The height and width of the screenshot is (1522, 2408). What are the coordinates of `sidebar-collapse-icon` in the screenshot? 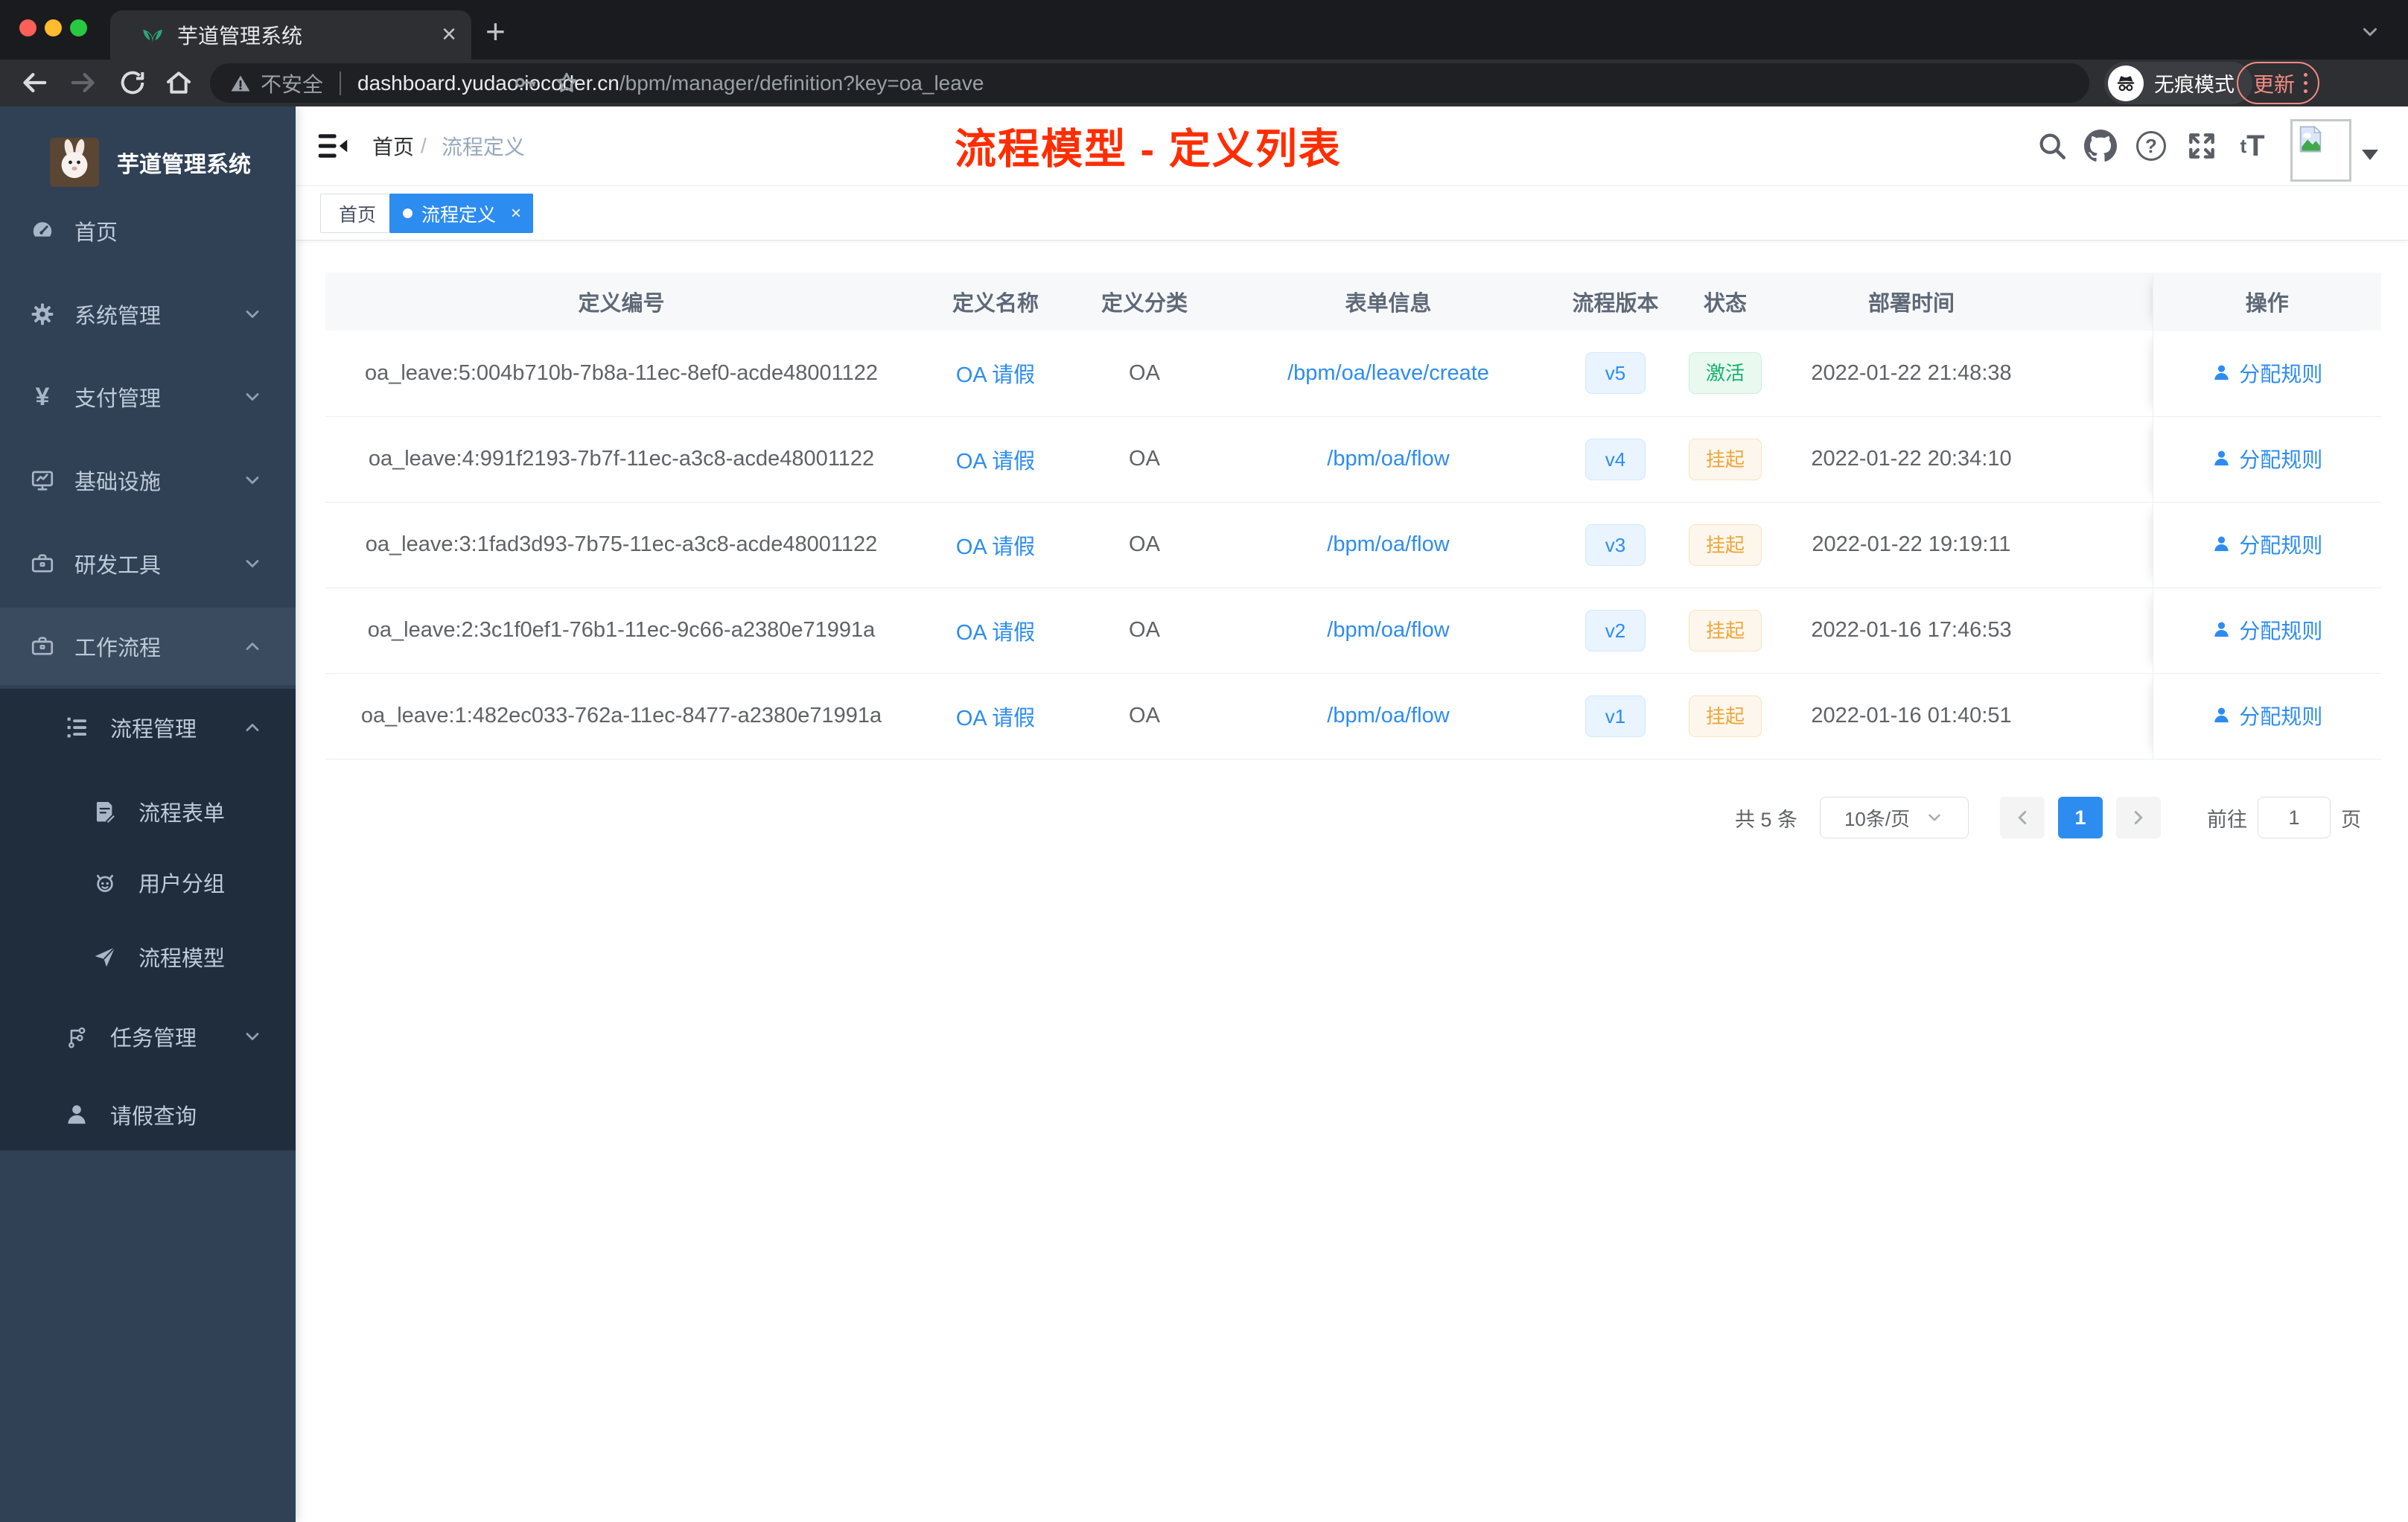 It's located at (333, 146).